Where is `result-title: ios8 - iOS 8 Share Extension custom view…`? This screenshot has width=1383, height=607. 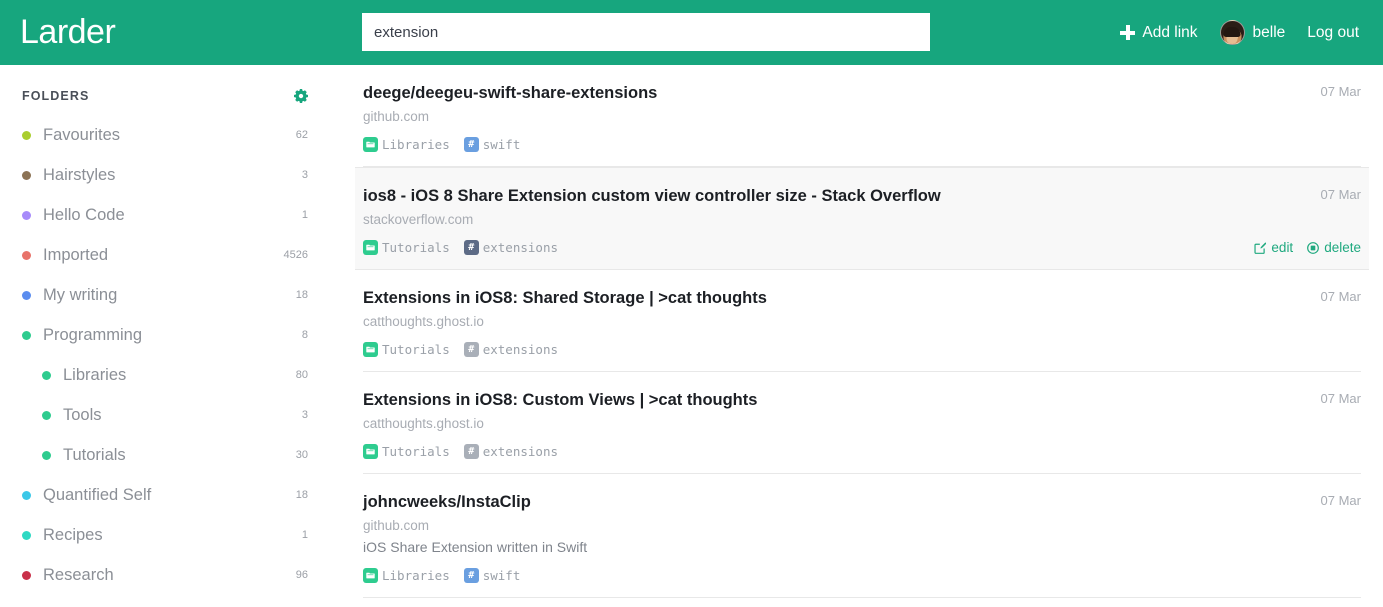 result-title: ios8 - iOS 8 Share Extension custom view… is located at coordinates (862, 196).